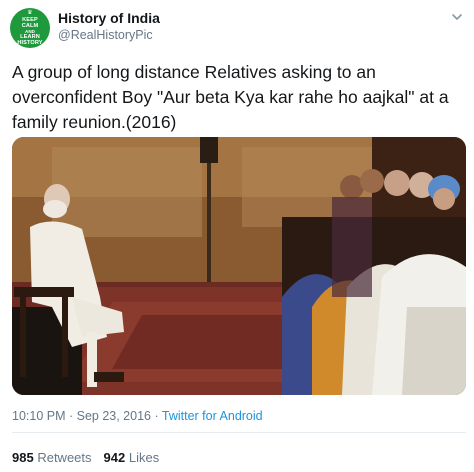  What do you see at coordinates (239, 432) in the screenshot?
I see `divider` at bounding box center [239, 432].